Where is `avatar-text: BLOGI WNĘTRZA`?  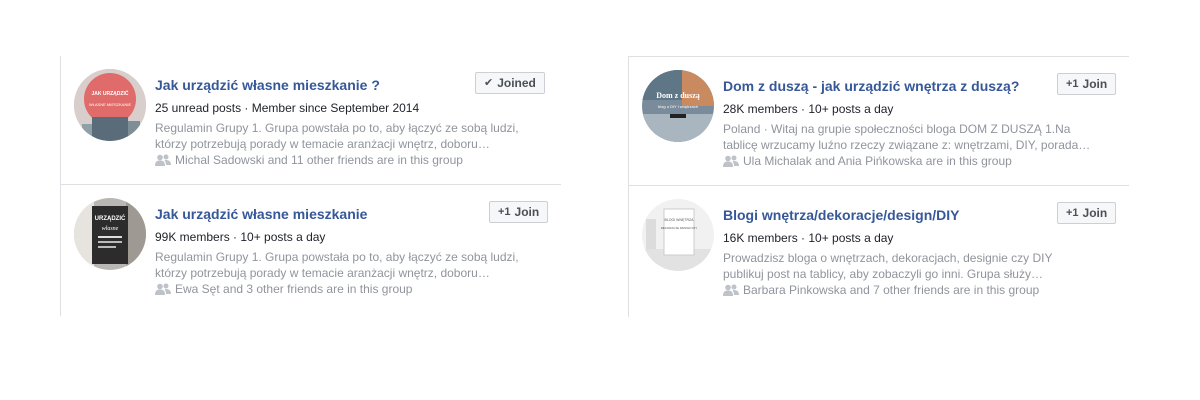
avatar-text: BLOGI WNĘTRZA is located at coordinates (680, 220).